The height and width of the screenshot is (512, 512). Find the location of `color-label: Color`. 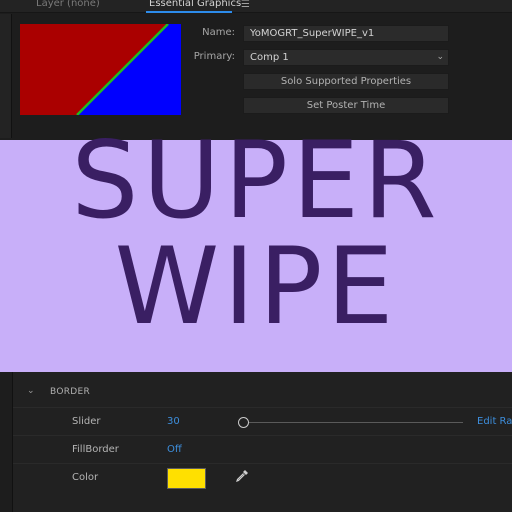

color-label: Color is located at coordinates (85, 477).